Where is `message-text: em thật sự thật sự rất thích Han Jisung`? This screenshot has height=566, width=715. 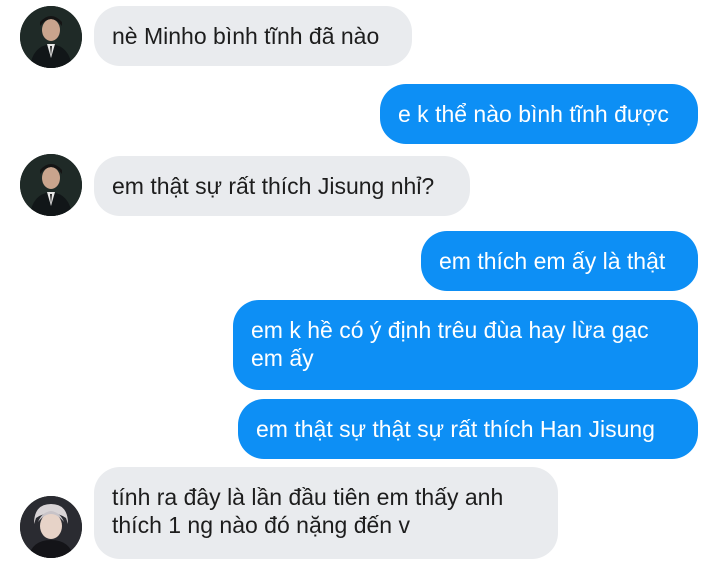
message-text: em thật sự thật sự rất thích Han Jisung is located at coordinates (455, 429).